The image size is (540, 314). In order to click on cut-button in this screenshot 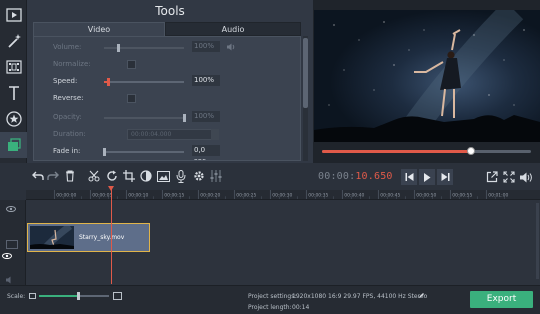, I will do `click(94, 176)`.